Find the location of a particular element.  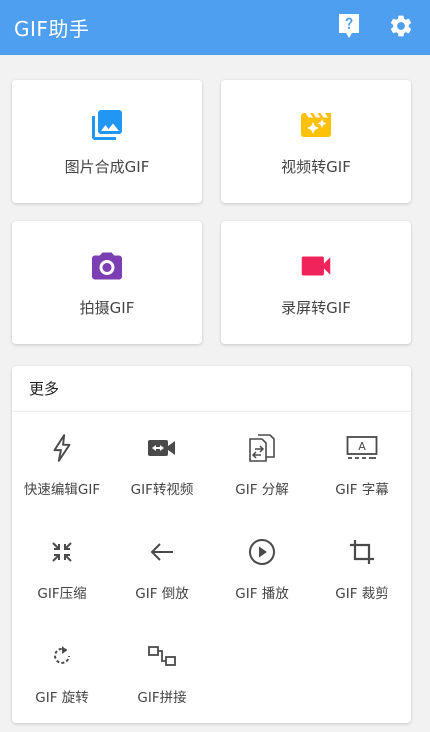

tool-label: 快速编辑GIF is located at coordinates (62, 490).